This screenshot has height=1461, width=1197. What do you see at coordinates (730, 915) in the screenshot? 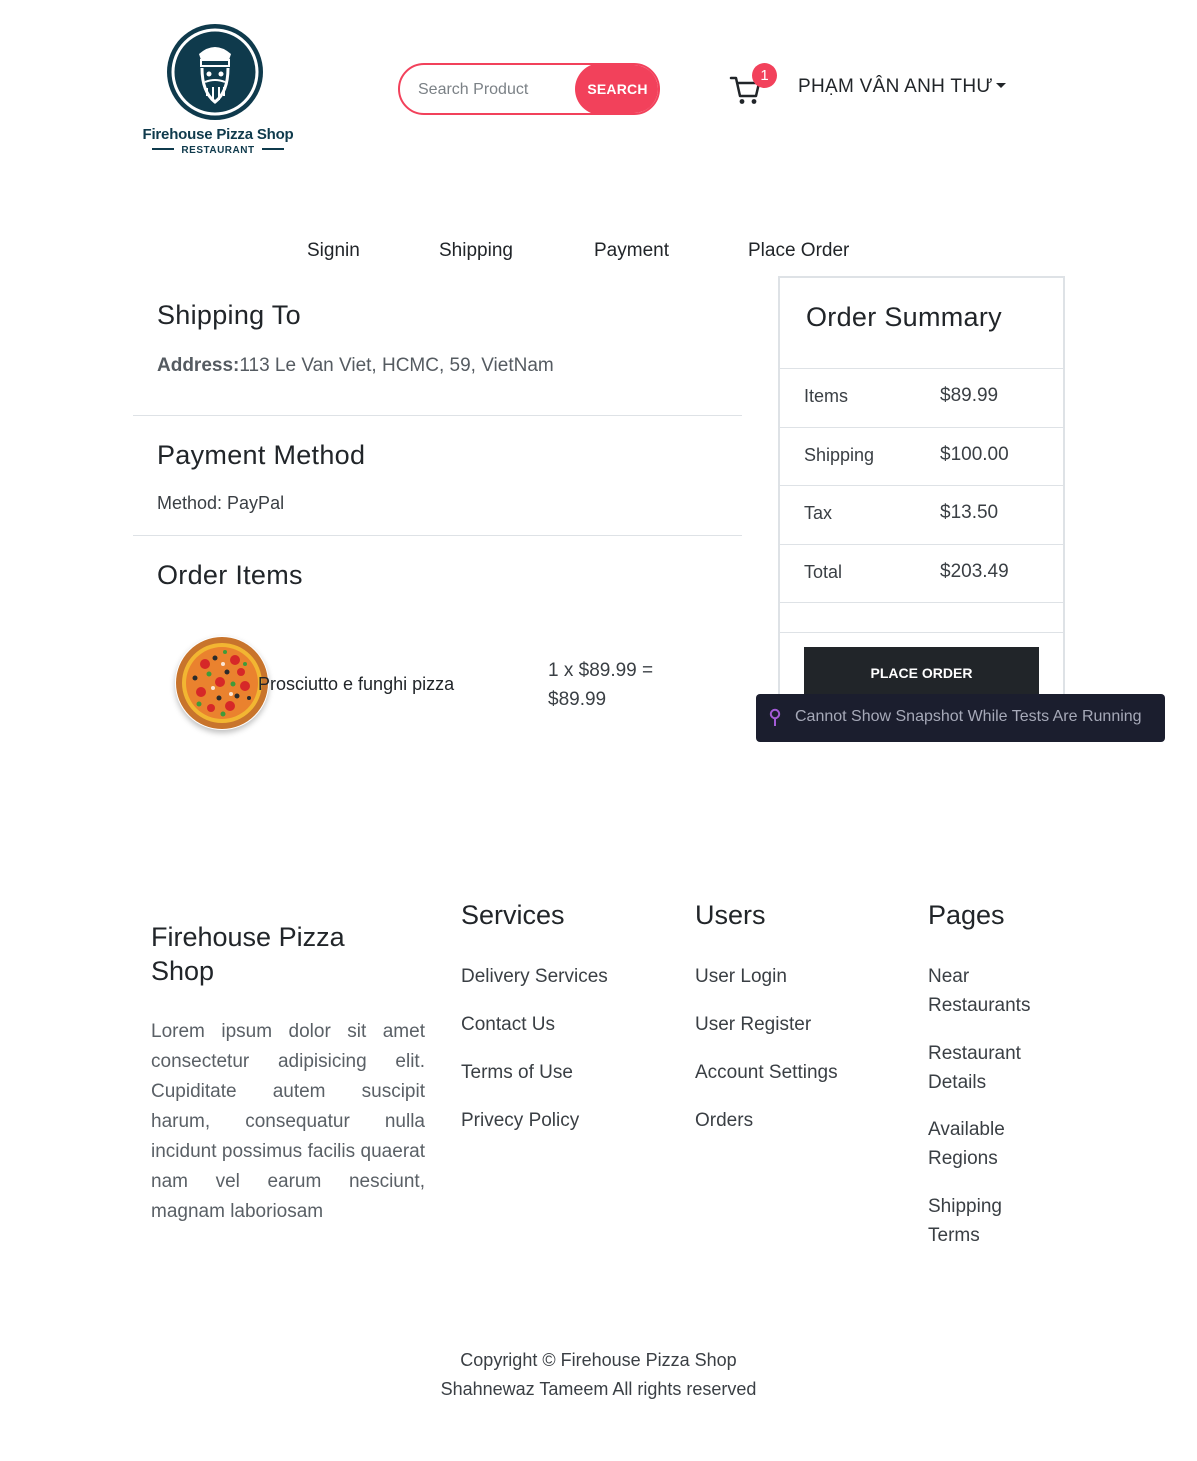
I see `footer-users-title: Users` at bounding box center [730, 915].